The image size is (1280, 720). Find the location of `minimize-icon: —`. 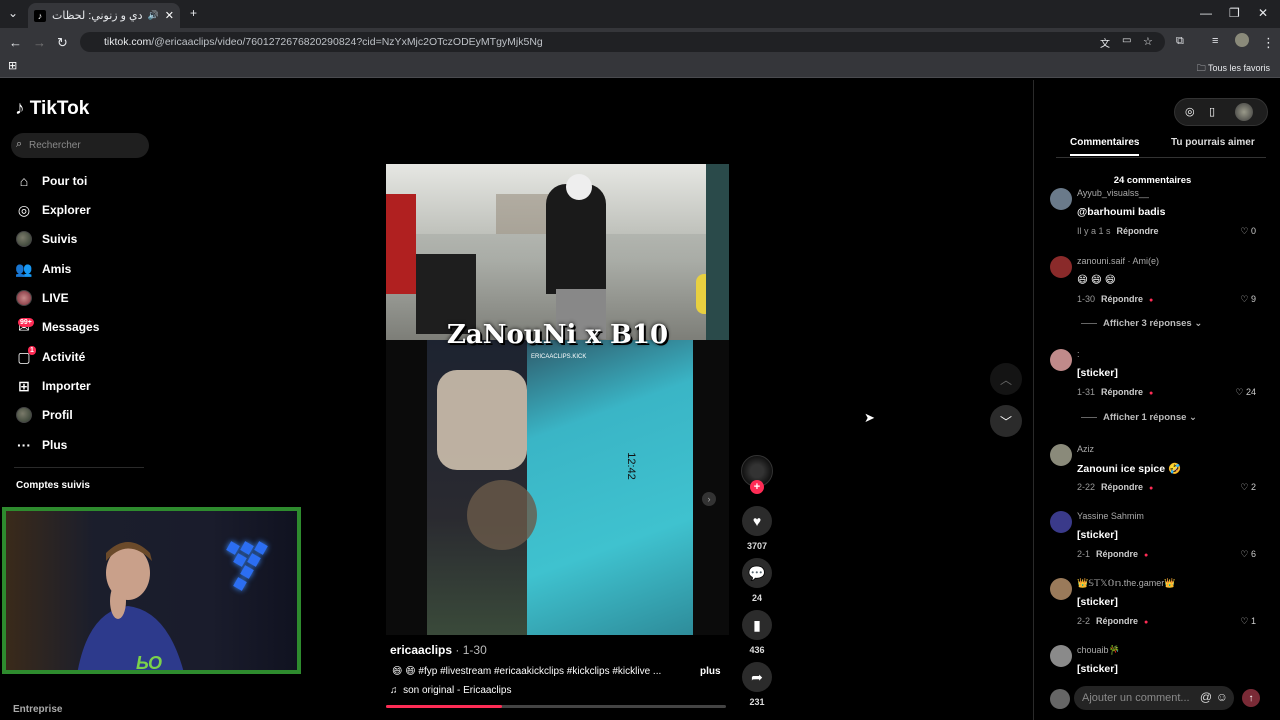

minimize-icon: — is located at coordinates (1206, 13).